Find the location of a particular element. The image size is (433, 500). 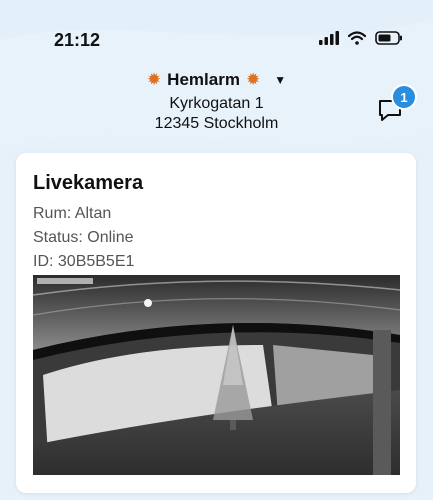

status-icons is located at coordinates (361, 38).